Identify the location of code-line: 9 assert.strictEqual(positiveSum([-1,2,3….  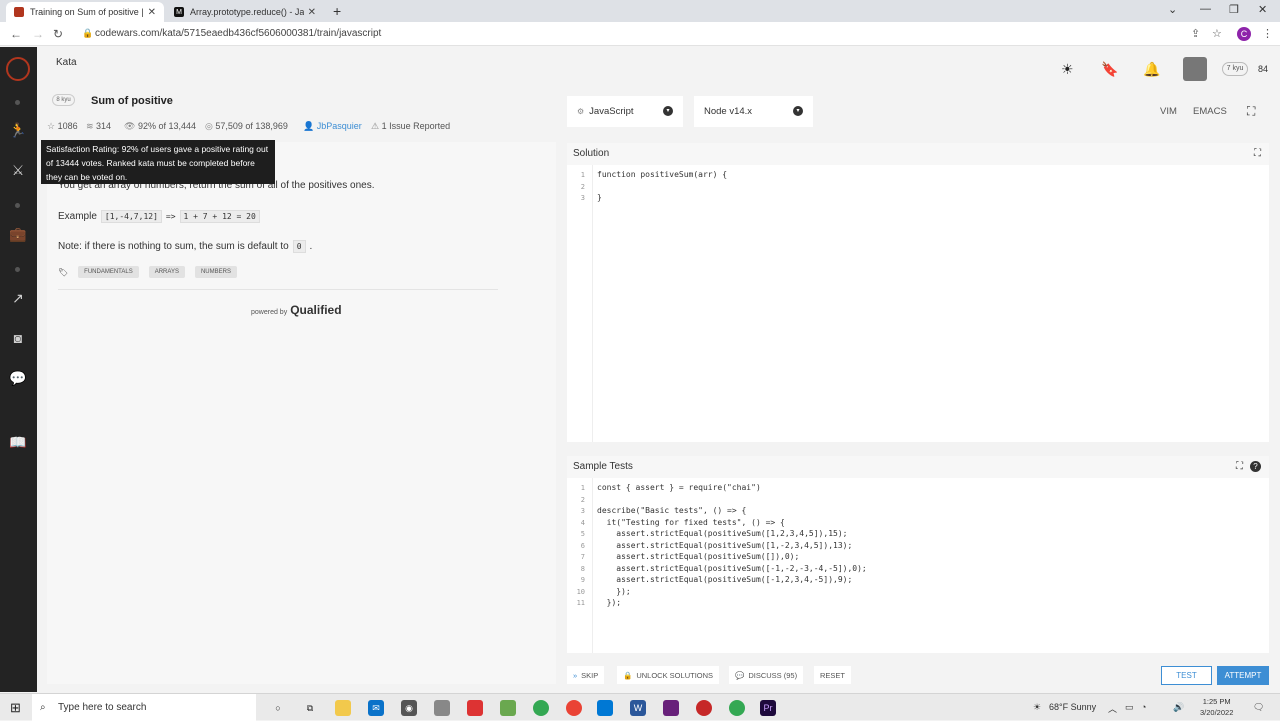
(710, 581).